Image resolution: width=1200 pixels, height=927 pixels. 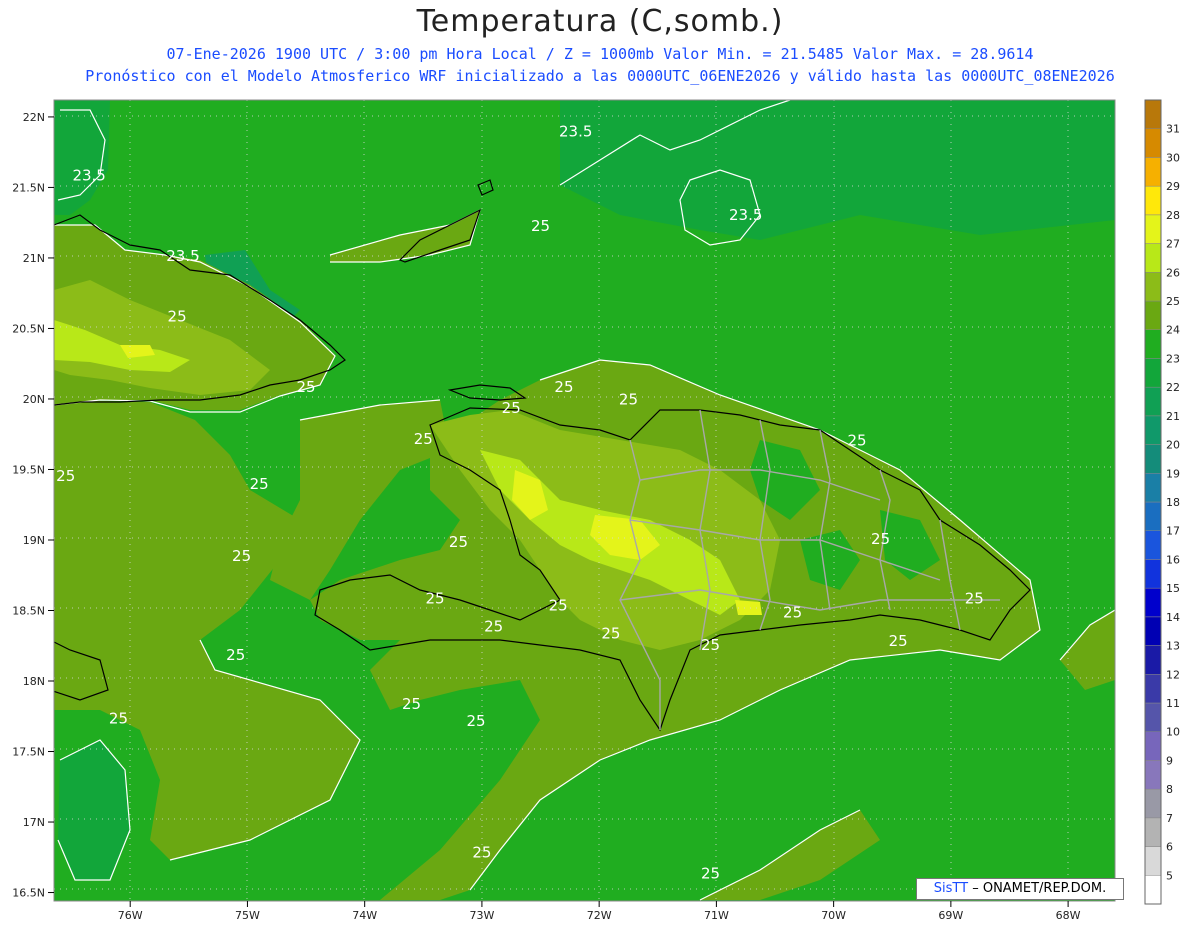 I want to click on lat-tick-label: 20N, so click(x=34, y=399).